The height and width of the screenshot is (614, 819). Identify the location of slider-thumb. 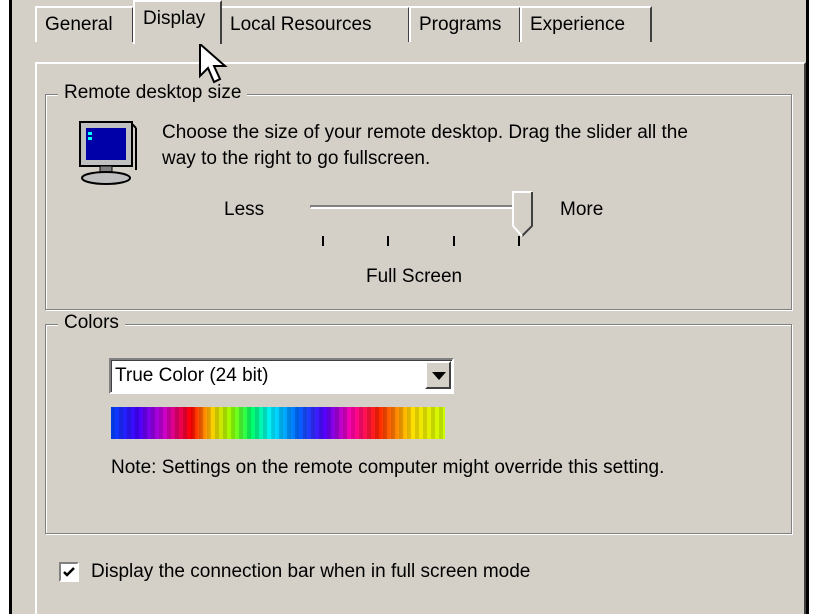
(523, 214).